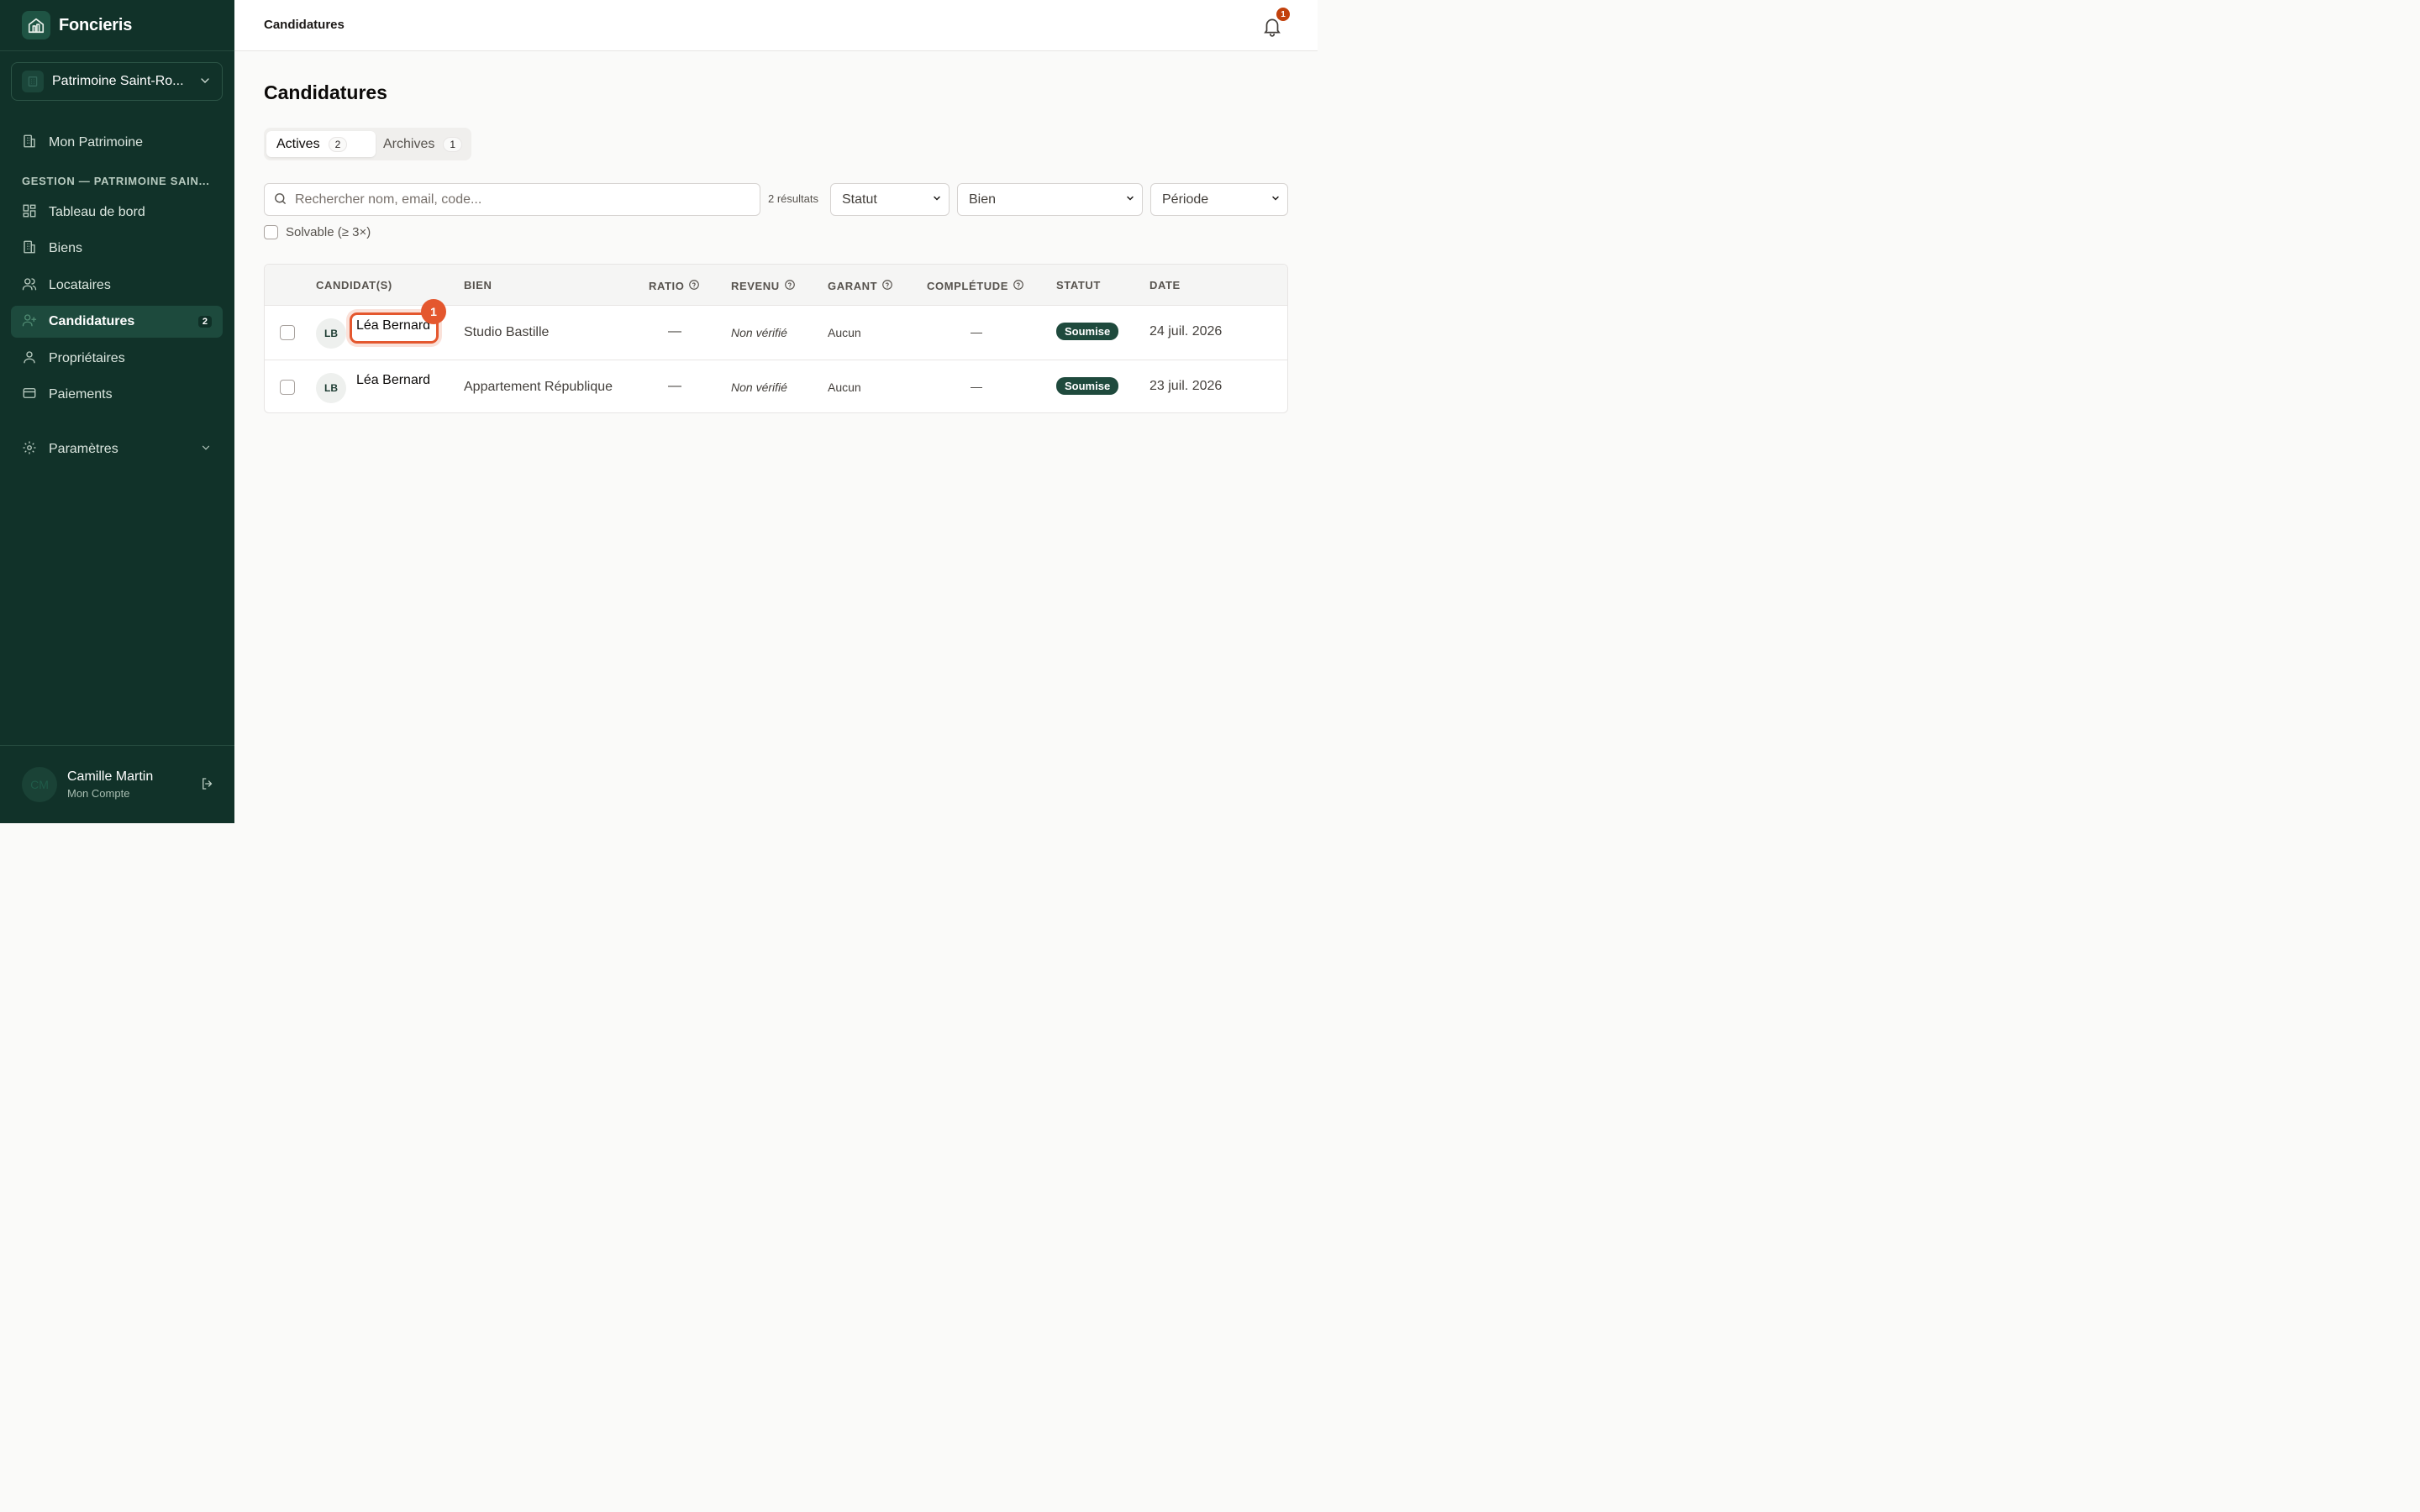 This screenshot has height=1512, width=2420. I want to click on sidebar-item-label: Candidatures, so click(92, 321).